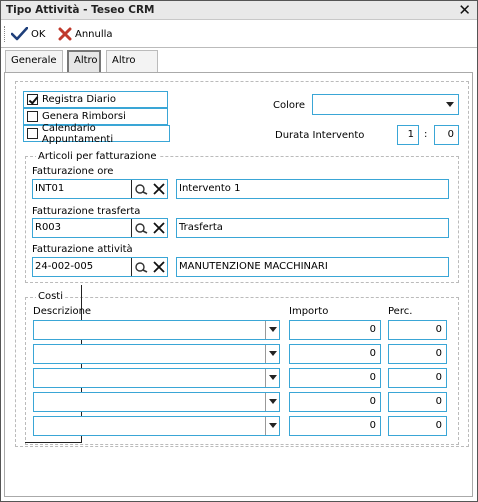 The width and height of the screenshot is (478, 502). I want to click on durata-hours-input: 1, so click(408, 135).